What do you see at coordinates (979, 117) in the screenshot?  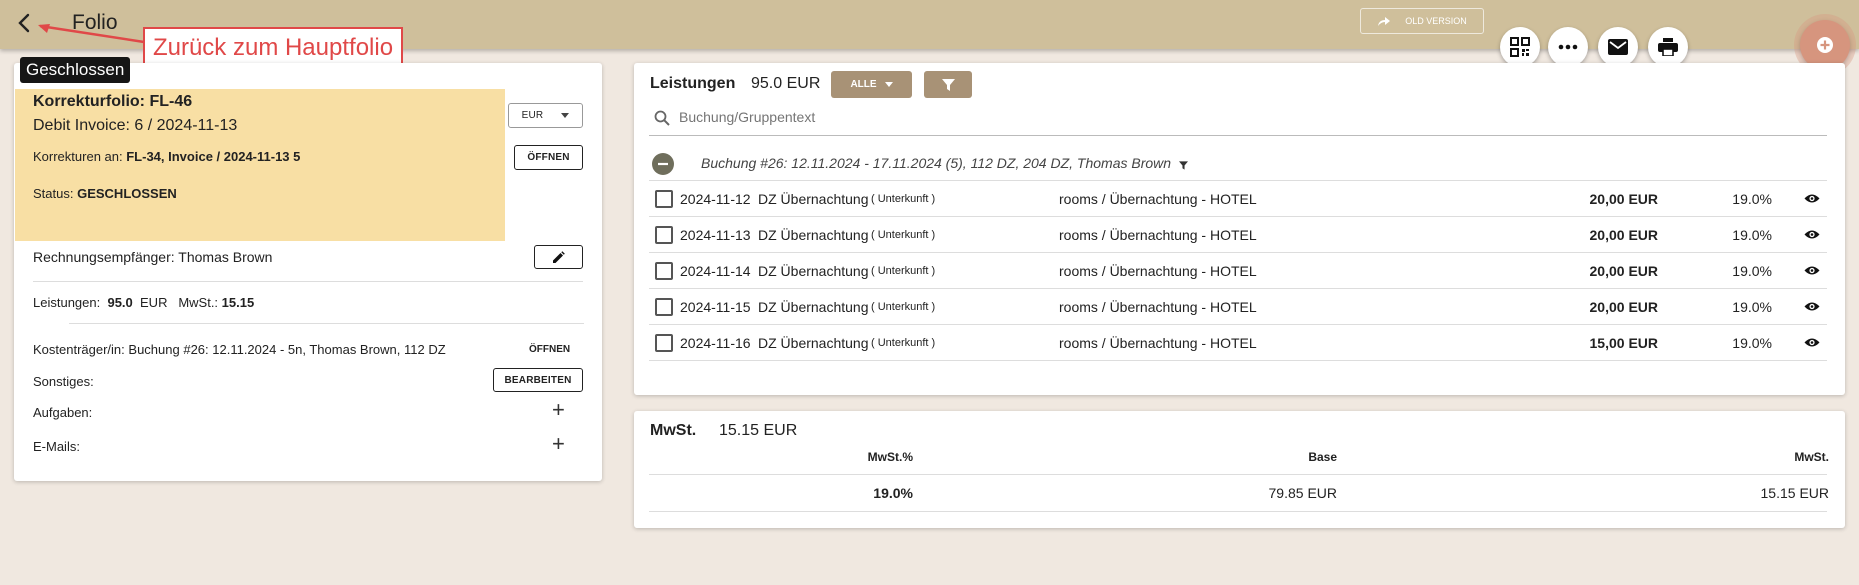 I see `search-input` at bounding box center [979, 117].